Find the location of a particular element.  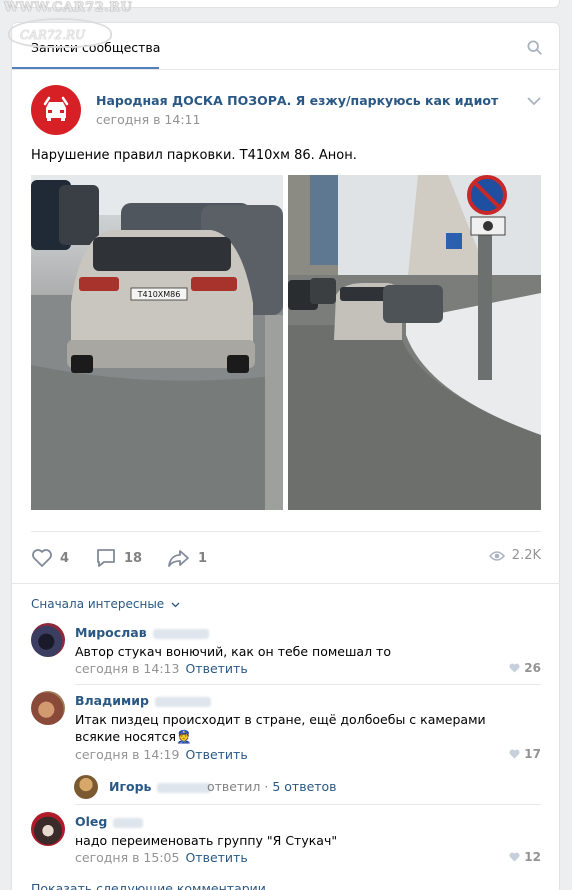

share-button: 1 is located at coordinates (187, 558).